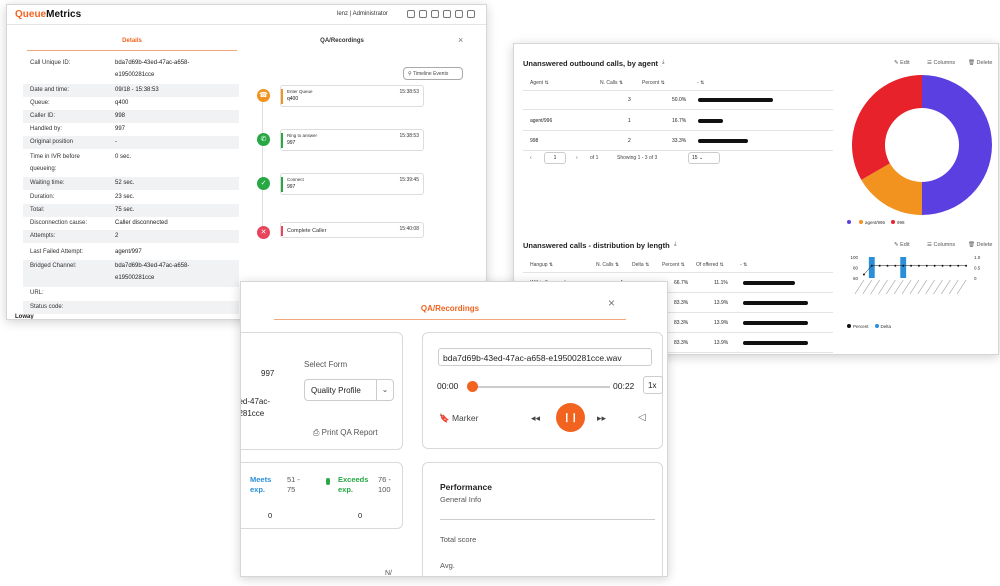 This screenshot has width=1000, height=586. I want to click on seek-bar, so click(539, 387).